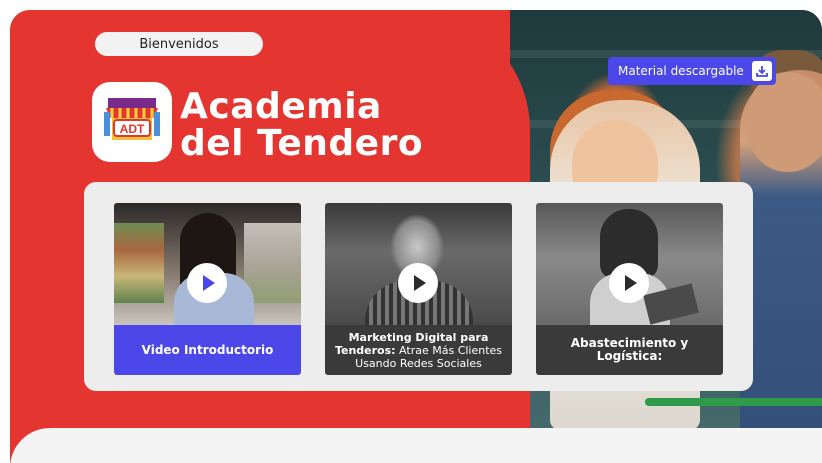 The width and height of the screenshot is (822, 463). I want to click on video-card-intro: Video Introductorio, so click(207, 289).